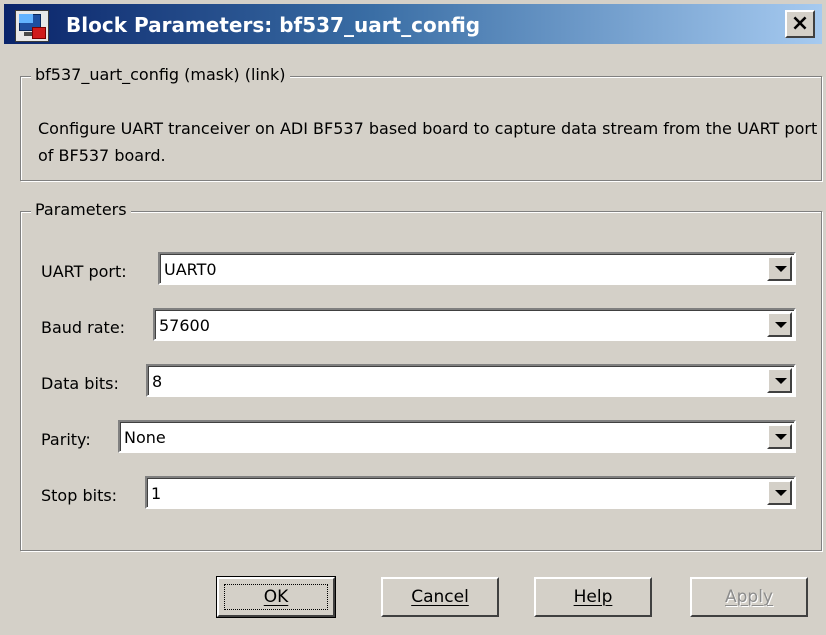 The image size is (826, 635). Describe the element at coordinates (79, 495) in the screenshot. I see `stop-bits-label: Stop bits:` at that location.